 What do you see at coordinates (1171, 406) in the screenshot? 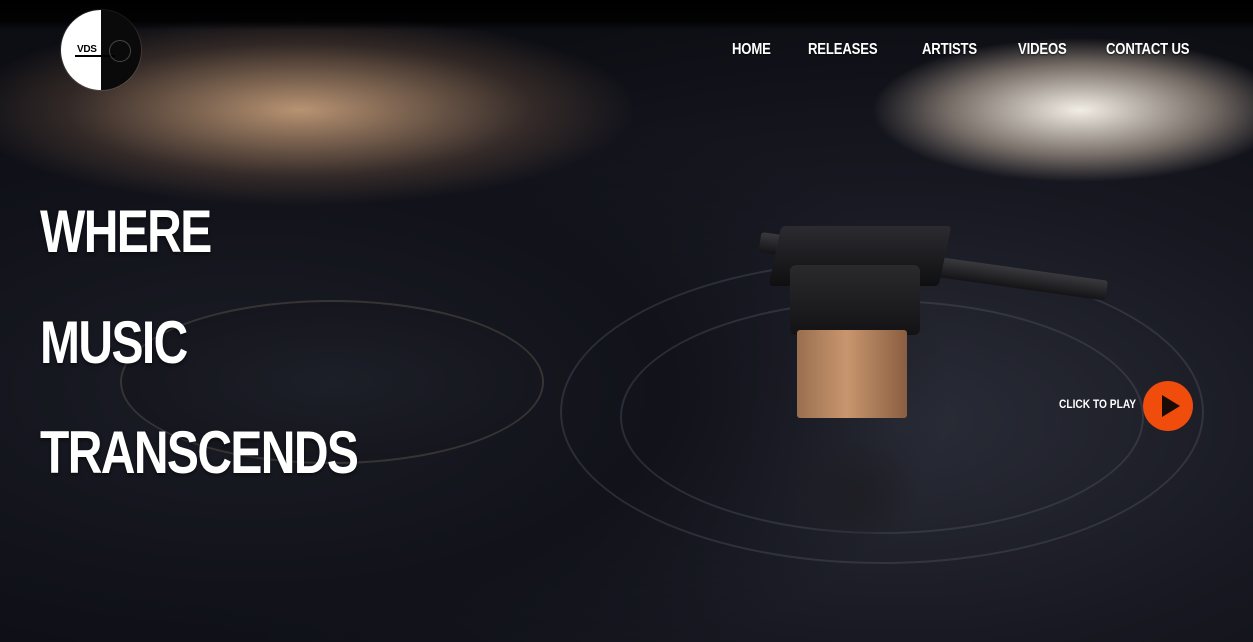
I see `play-icon` at bounding box center [1171, 406].